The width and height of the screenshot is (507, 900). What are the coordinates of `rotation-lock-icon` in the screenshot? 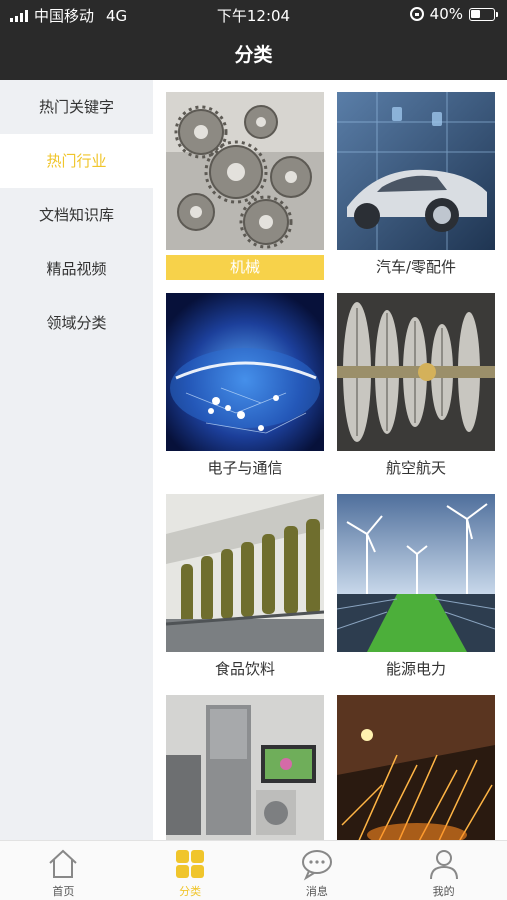 It's located at (416, 14).